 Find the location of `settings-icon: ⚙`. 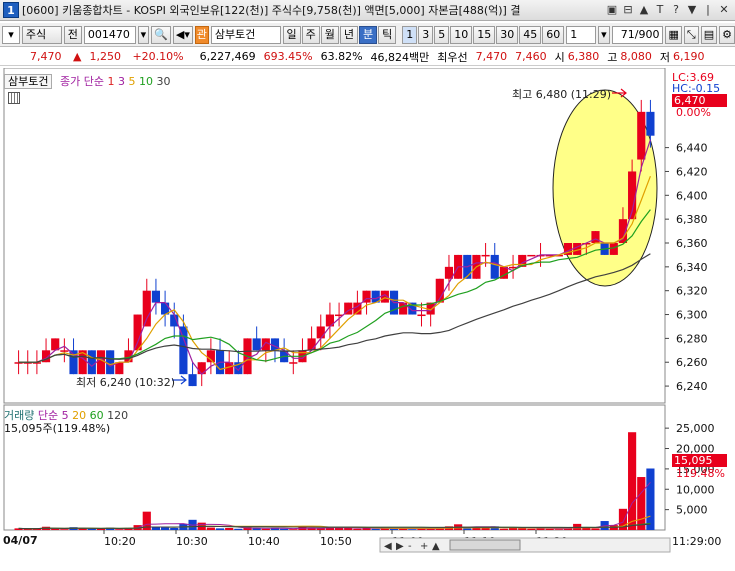

settings-icon: ⚙ is located at coordinates (727, 34).